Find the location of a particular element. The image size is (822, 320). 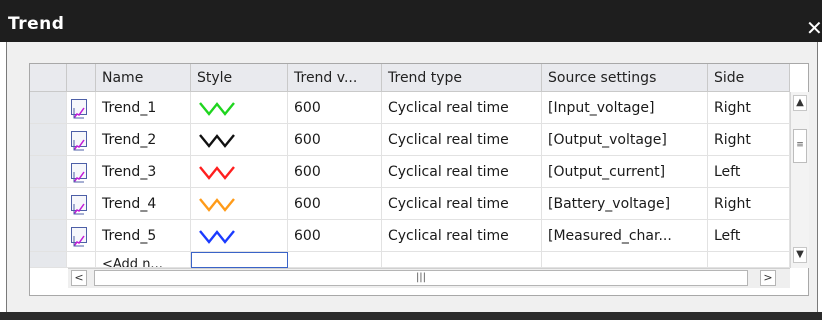

scroll-down-icon: ▼ is located at coordinates (800, 255).